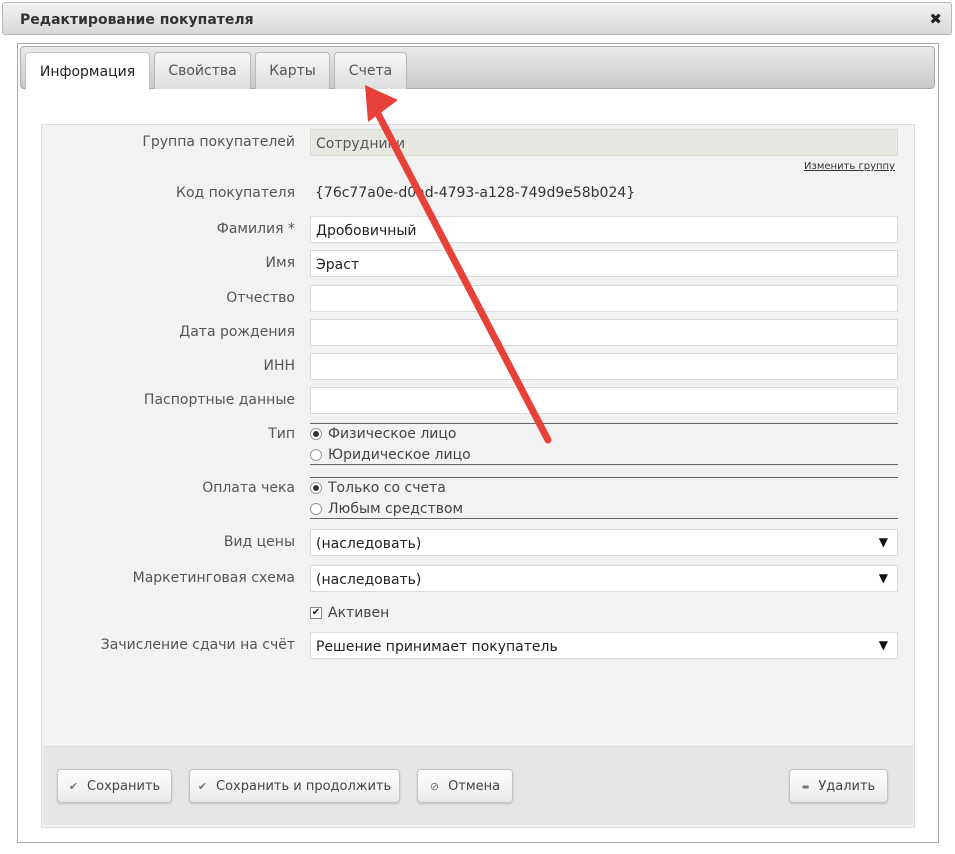 This screenshot has width=955, height=854. Describe the element at coordinates (137, 20) in the screenshot. I see `window-title: Редактирование покупателя` at that location.